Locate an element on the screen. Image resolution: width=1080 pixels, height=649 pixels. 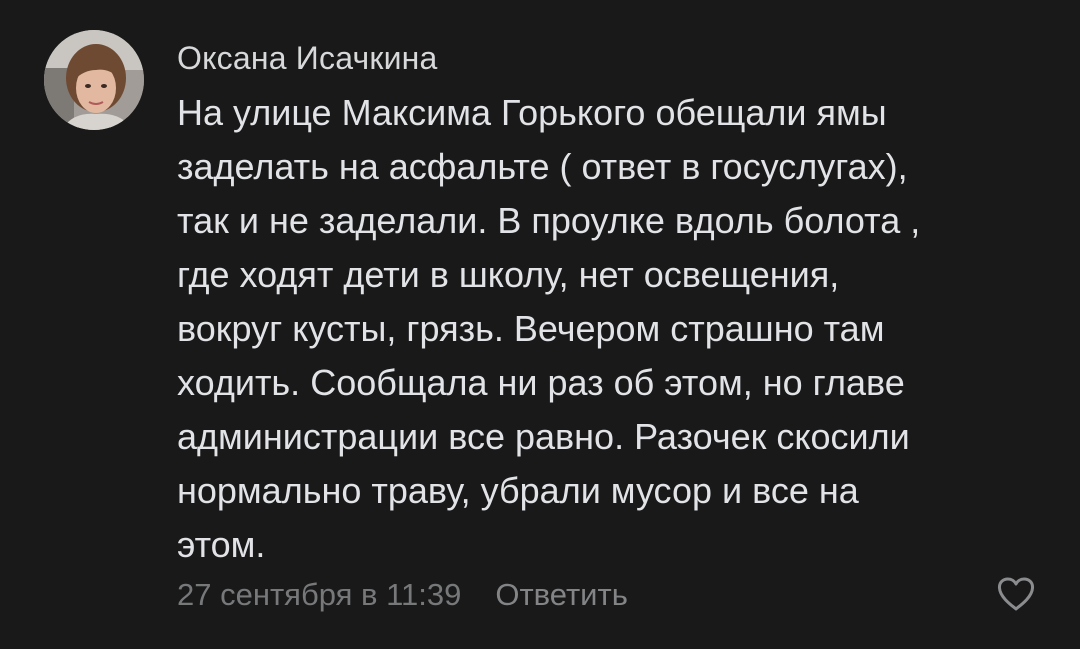
comment-text-line: этом. is located at coordinates (221, 544).